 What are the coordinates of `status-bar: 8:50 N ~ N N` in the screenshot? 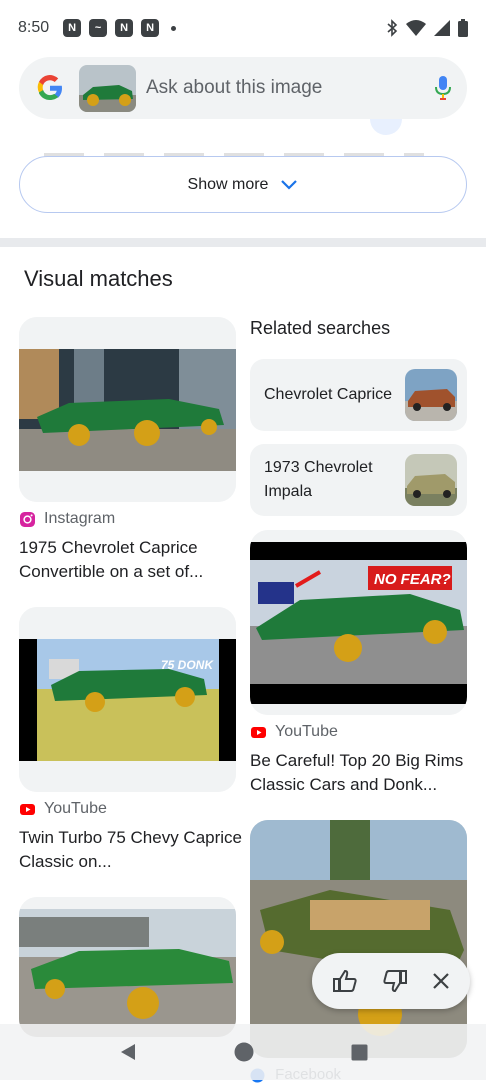 It's located at (243, 28).